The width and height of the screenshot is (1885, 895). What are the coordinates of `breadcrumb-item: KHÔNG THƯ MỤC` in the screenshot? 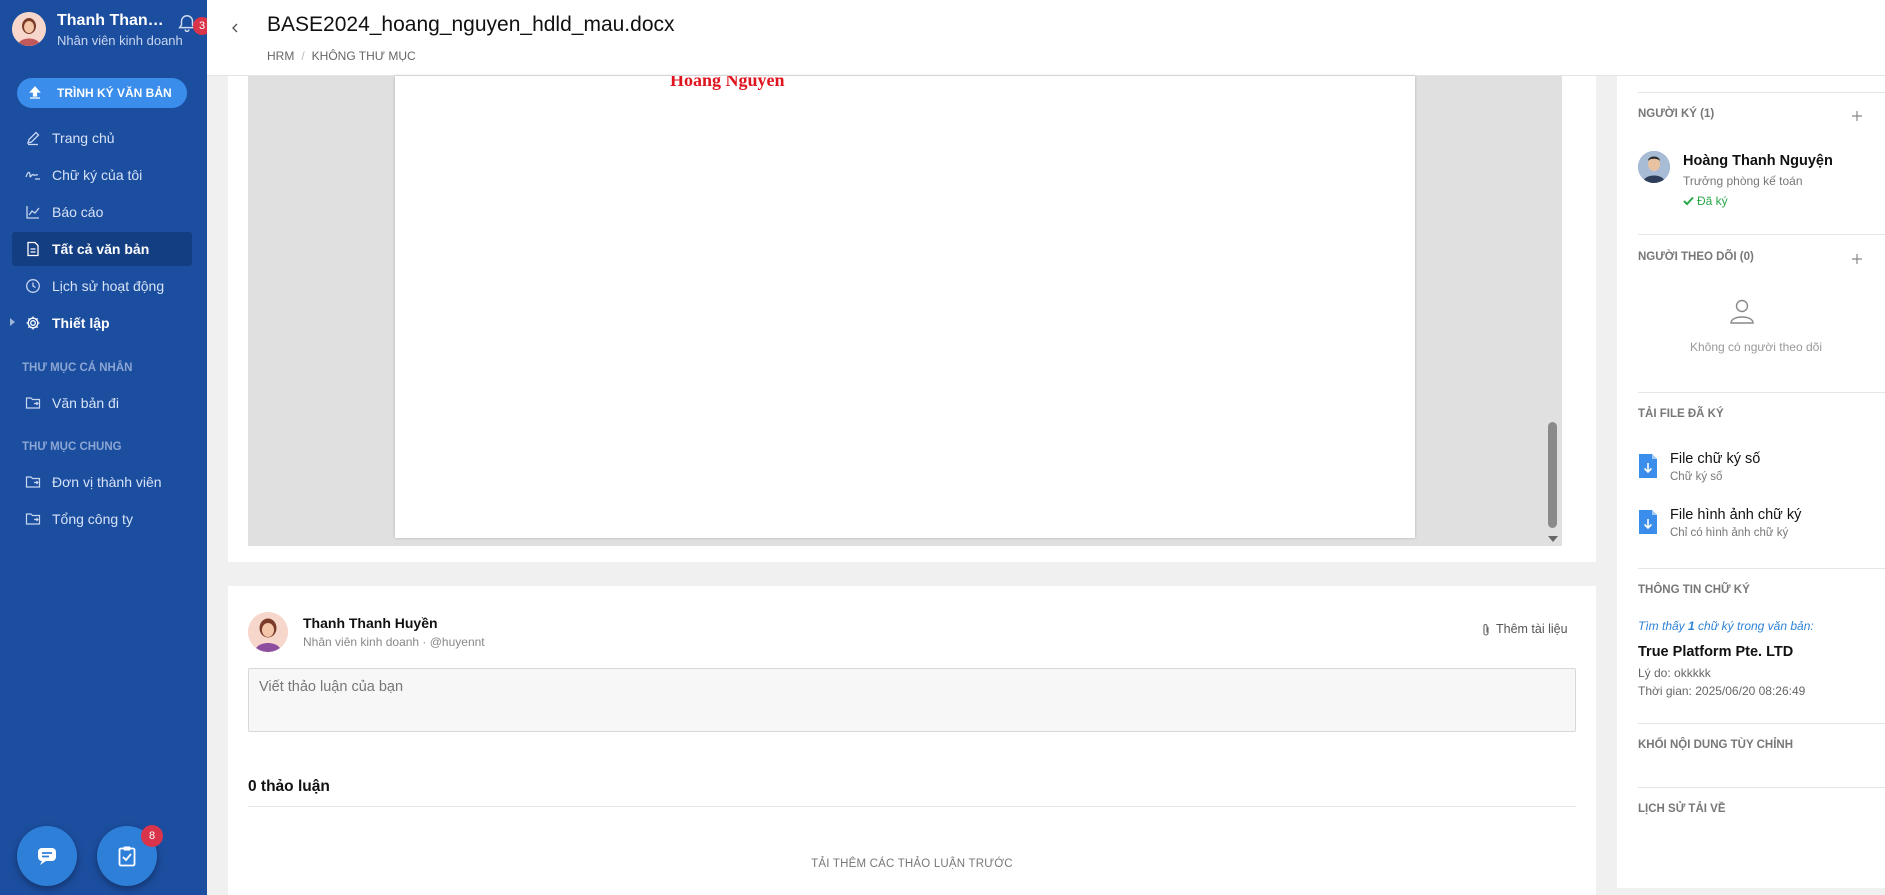 It's located at (364, 56).